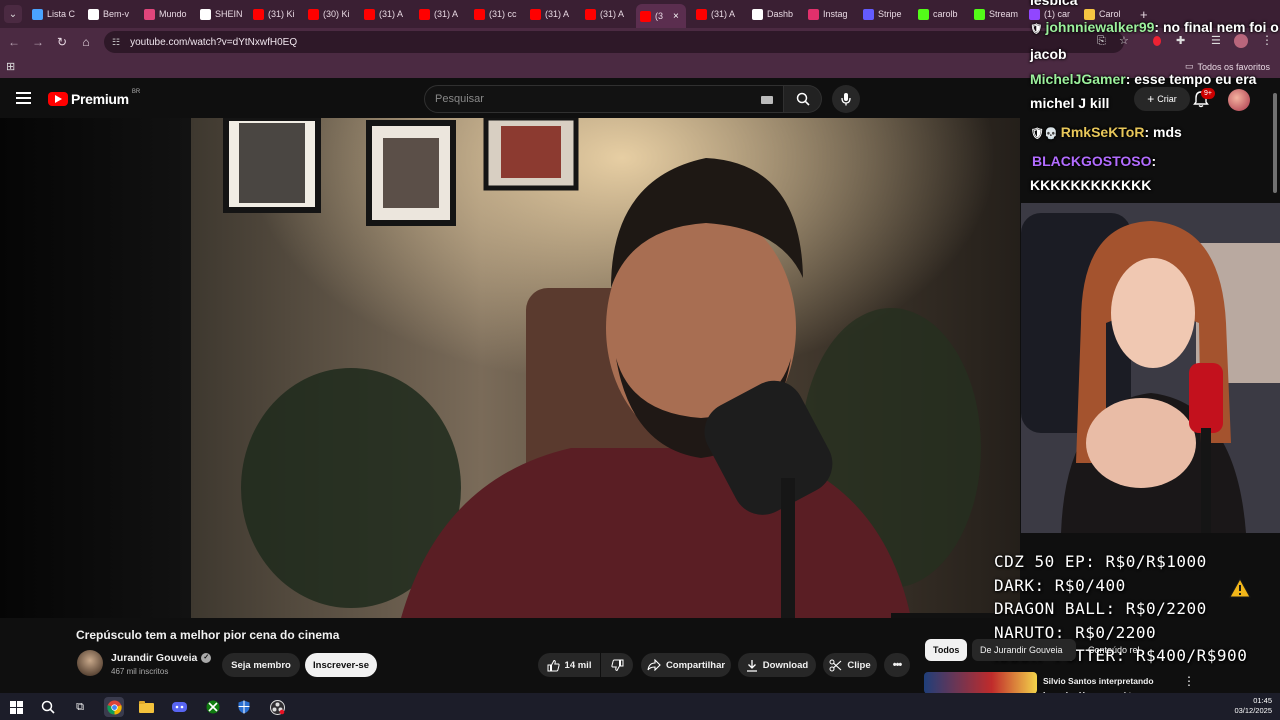 The height and width of the screenshot is (720, 1280). I want to click on chip-all: Todos, so click(946, 650).